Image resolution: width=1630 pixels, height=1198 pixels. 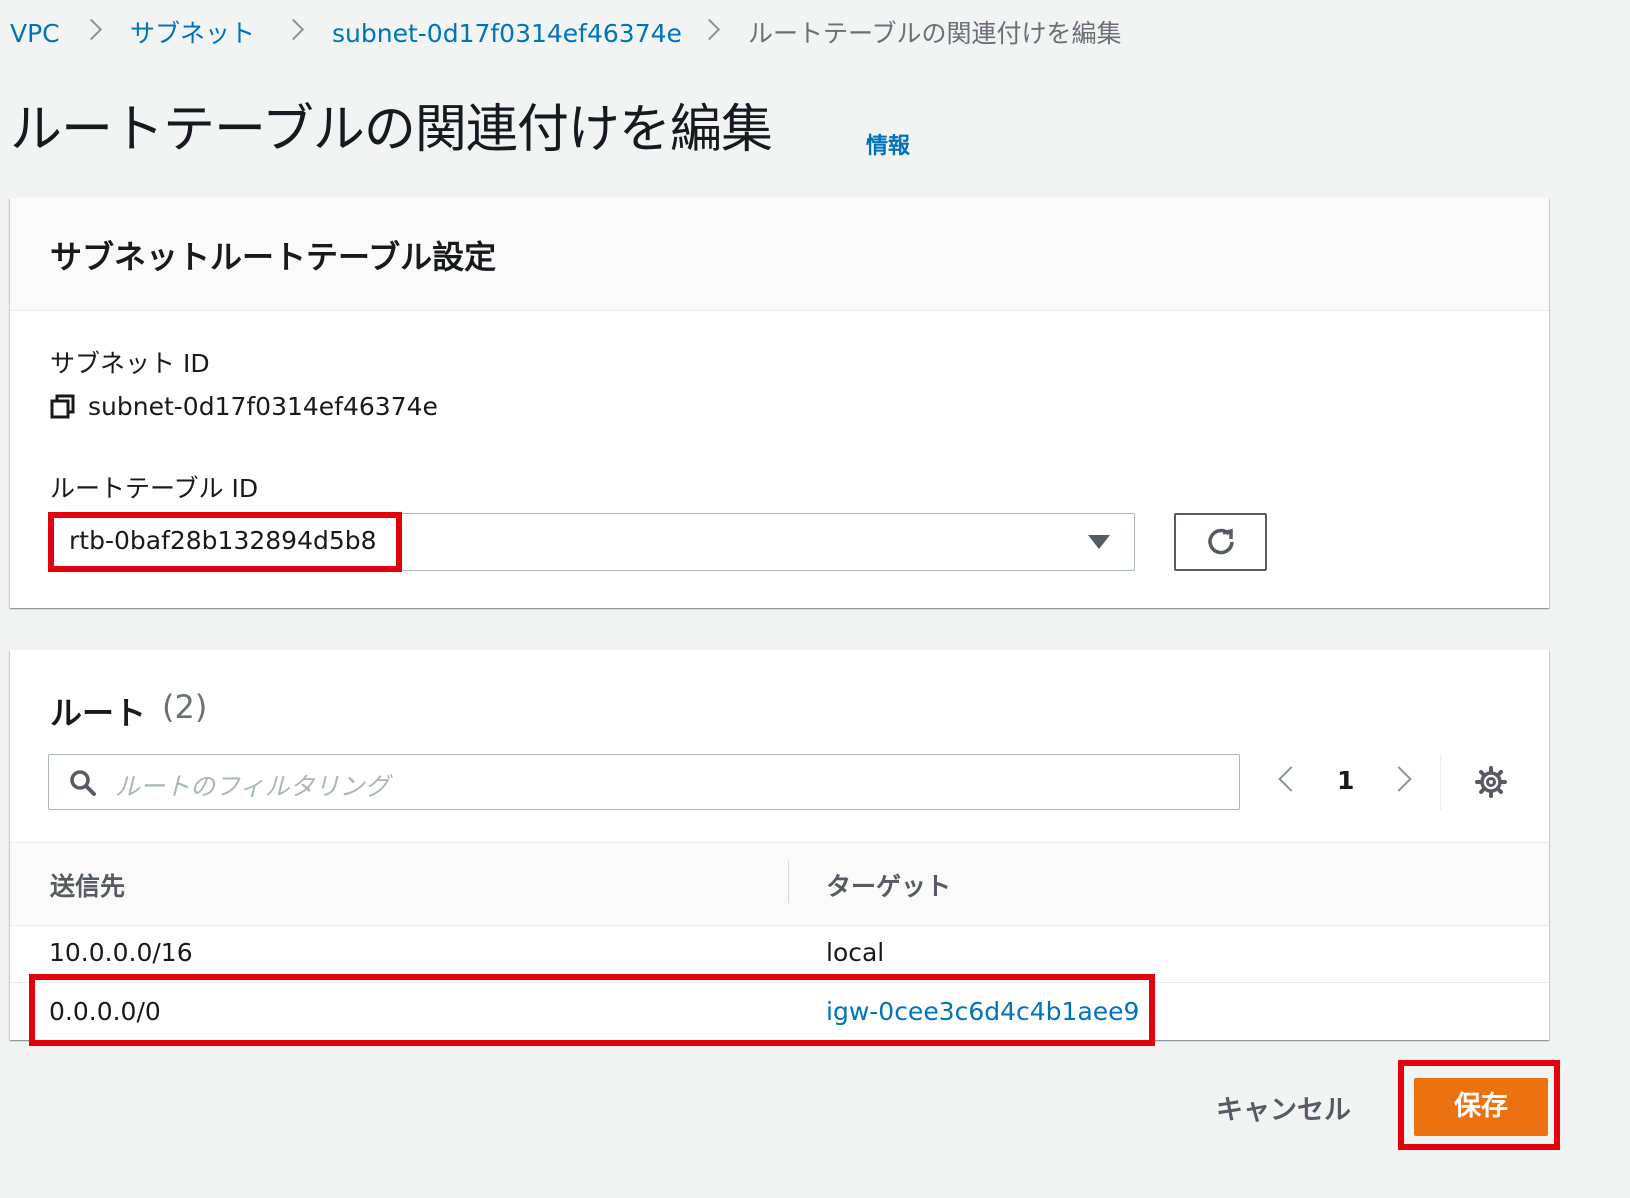 What do you see at coordinates (1481, 1107) in the screenshot?
I see `save-button: 保存` at bounding box center [1481, 1107].